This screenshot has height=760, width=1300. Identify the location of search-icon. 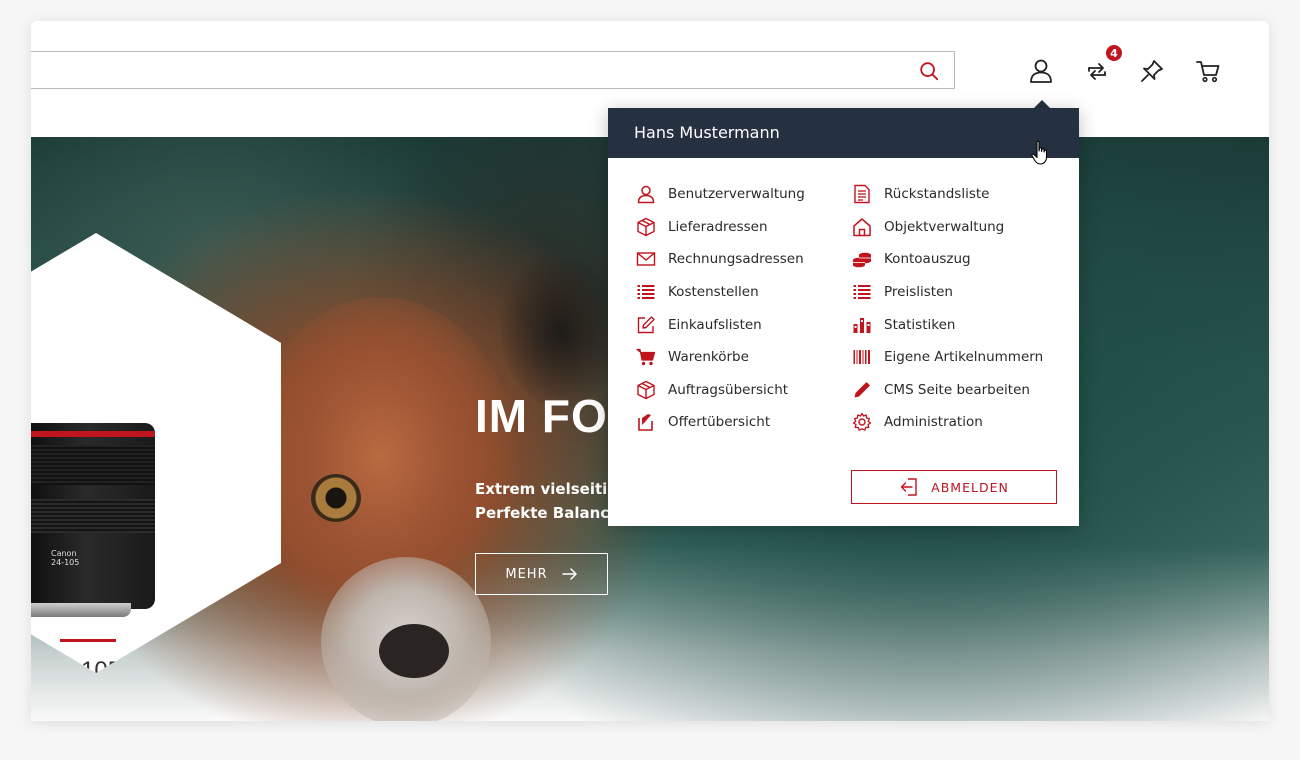
(929, 71).